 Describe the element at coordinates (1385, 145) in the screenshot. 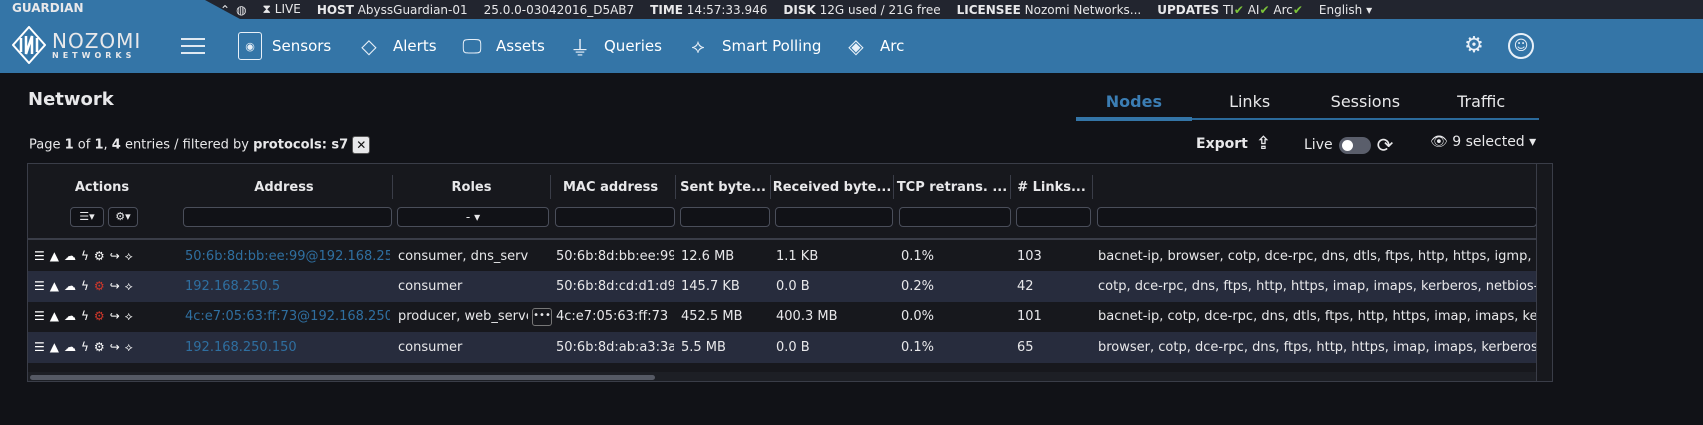

I see `refresh-icon: ⟳` at that location.